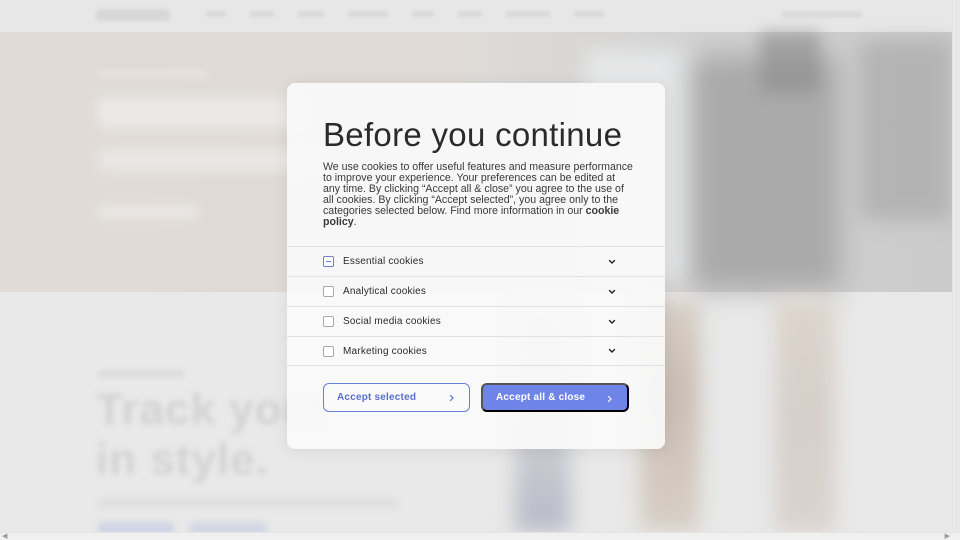 Image resolution: width=960 pixels, height=540 pixels. I want to click on scroll-right-icon: ▶, so click(947, 536).